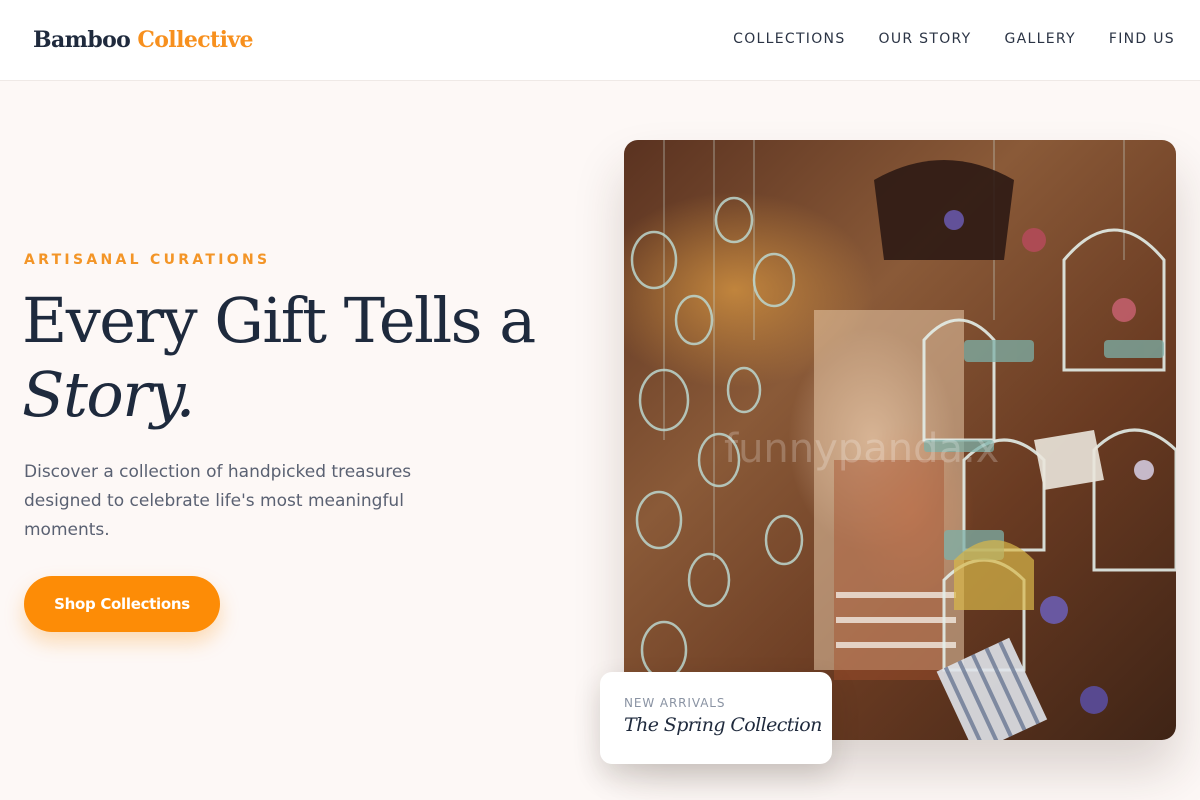 The width and height of the screenshot is (1200, 800). What do you see at coordinates (195, 40) in the screenshot?
I see `brand-name-accent: Collective` at bounding box center [195, 40].